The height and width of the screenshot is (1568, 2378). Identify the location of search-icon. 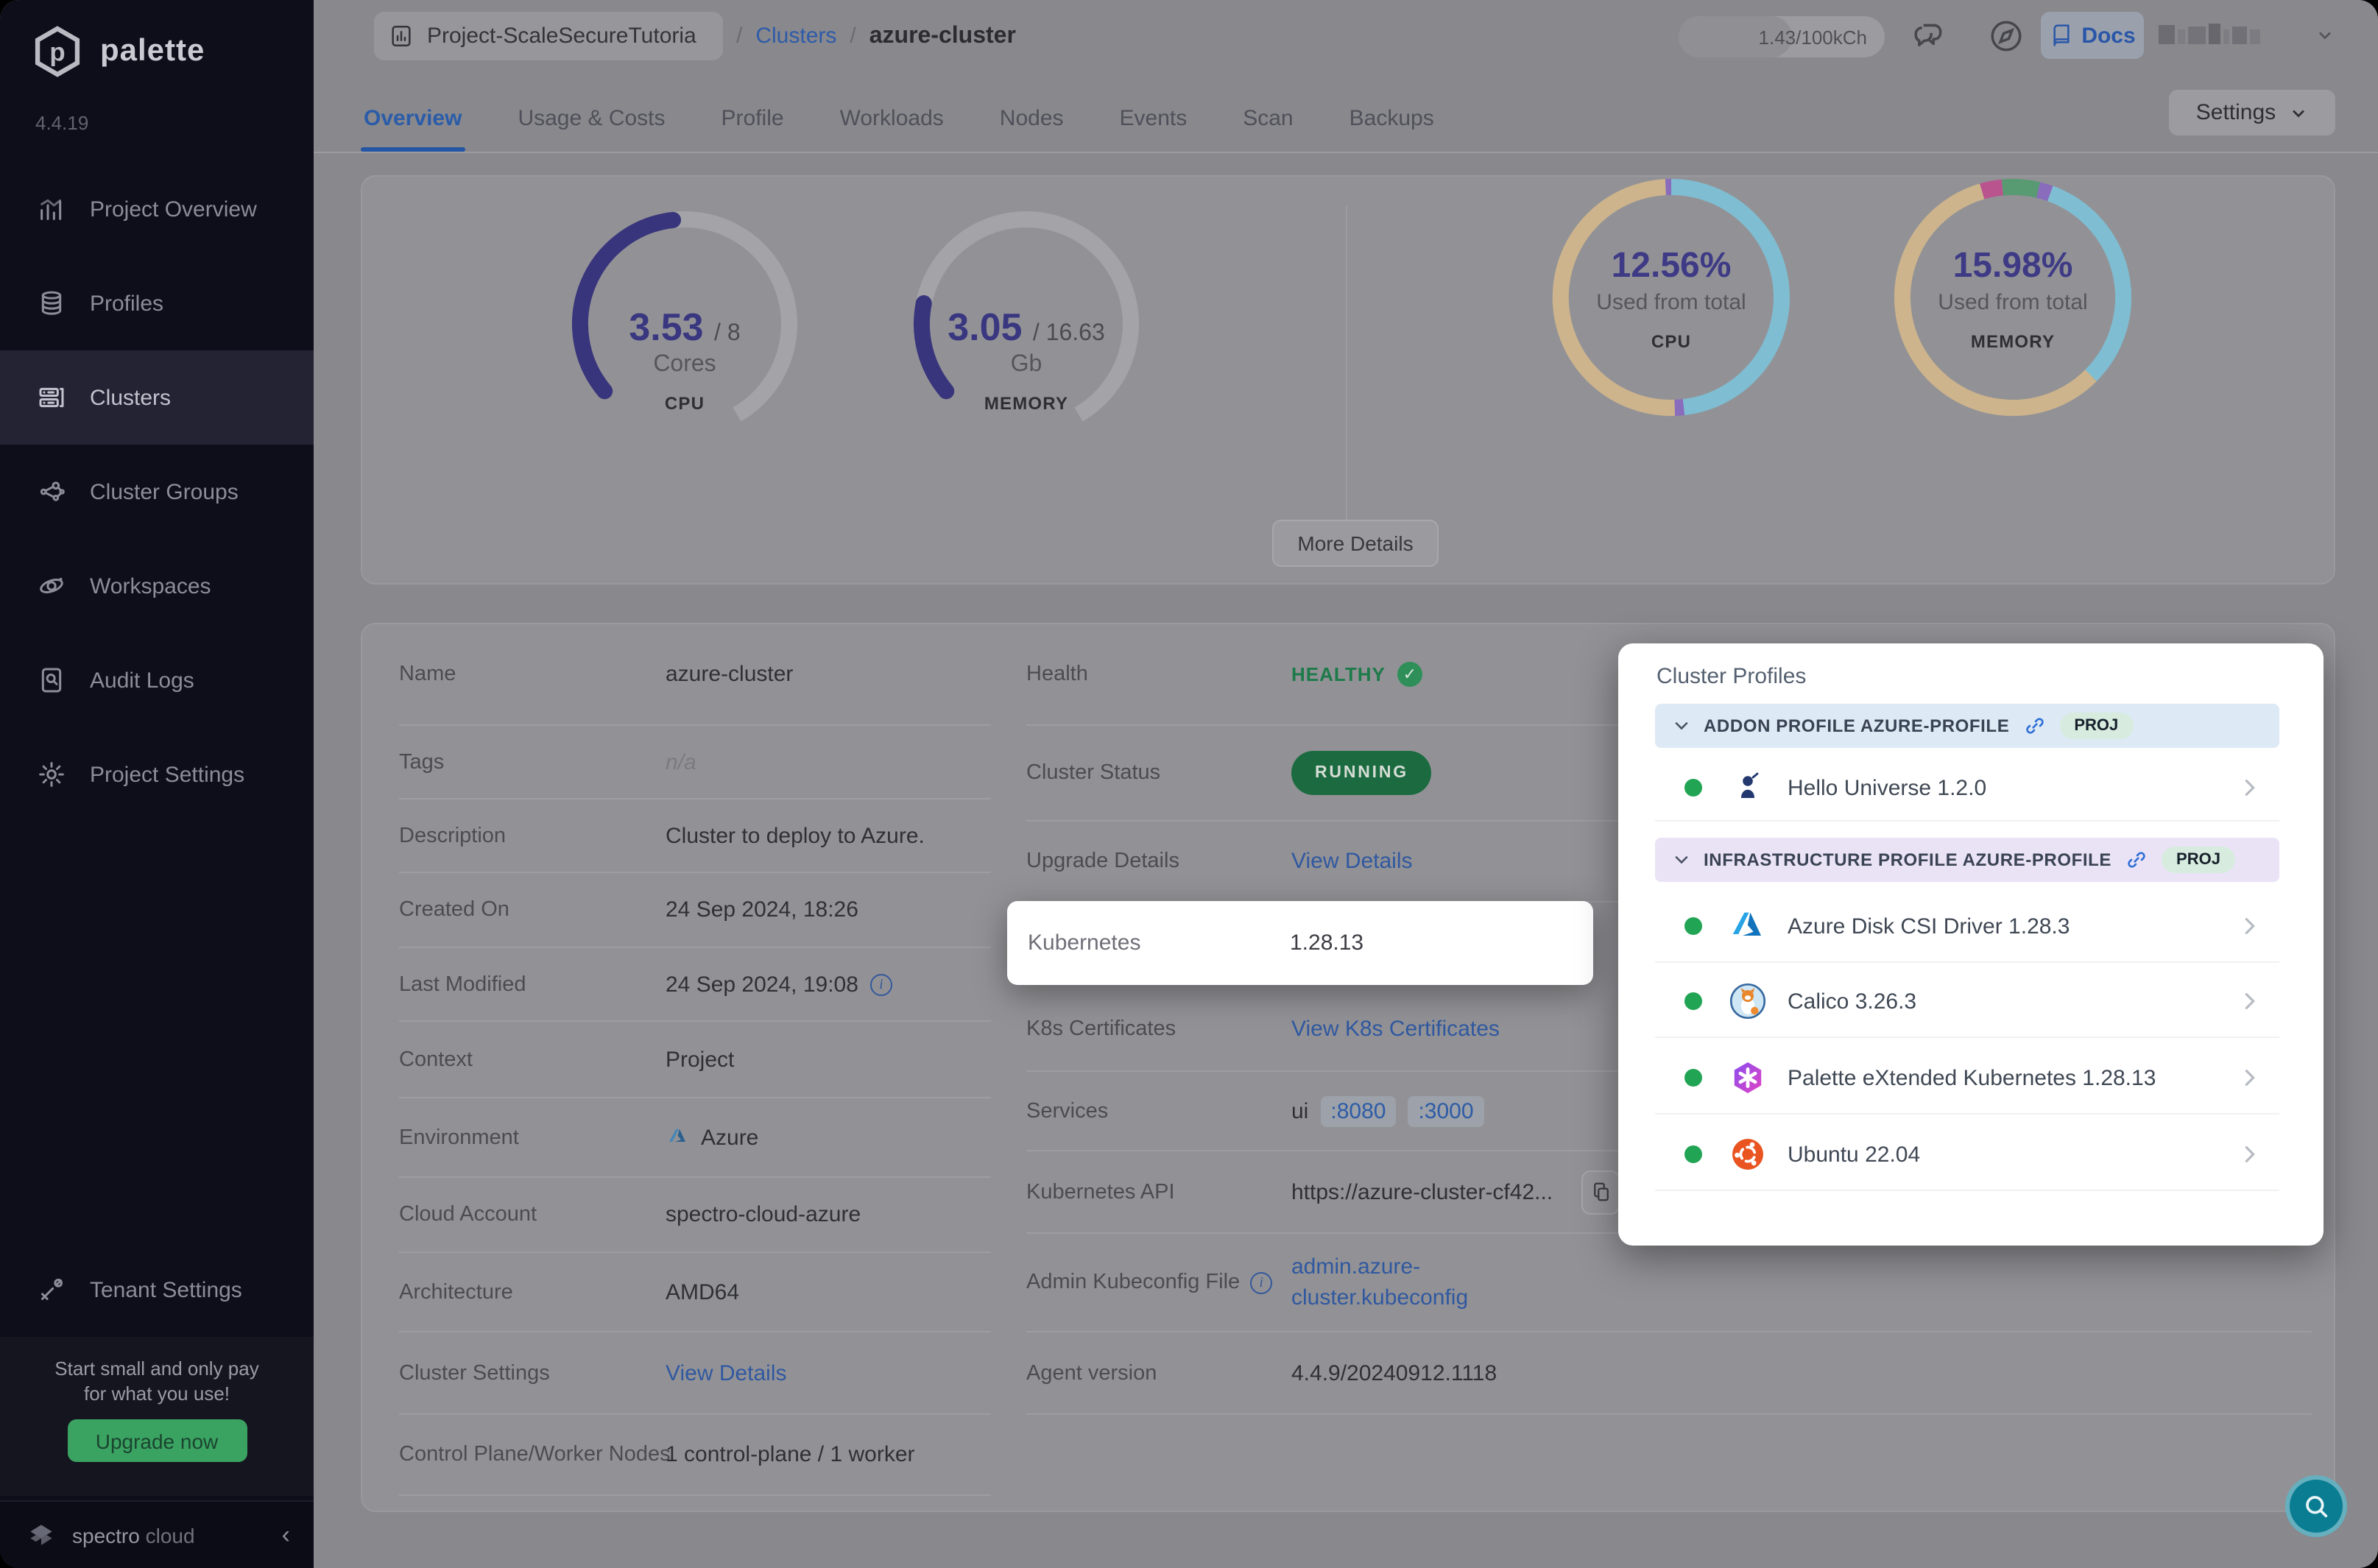
(2316, 1506).